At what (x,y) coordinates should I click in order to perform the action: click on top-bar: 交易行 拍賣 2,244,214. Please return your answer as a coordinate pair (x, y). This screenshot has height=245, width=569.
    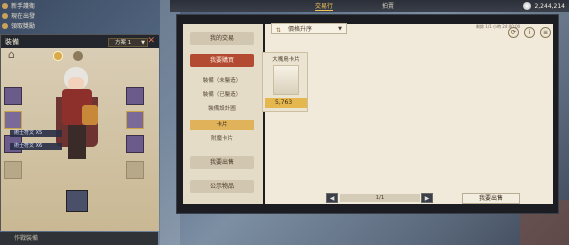
    Looking at the image, I should click on (369, 6).